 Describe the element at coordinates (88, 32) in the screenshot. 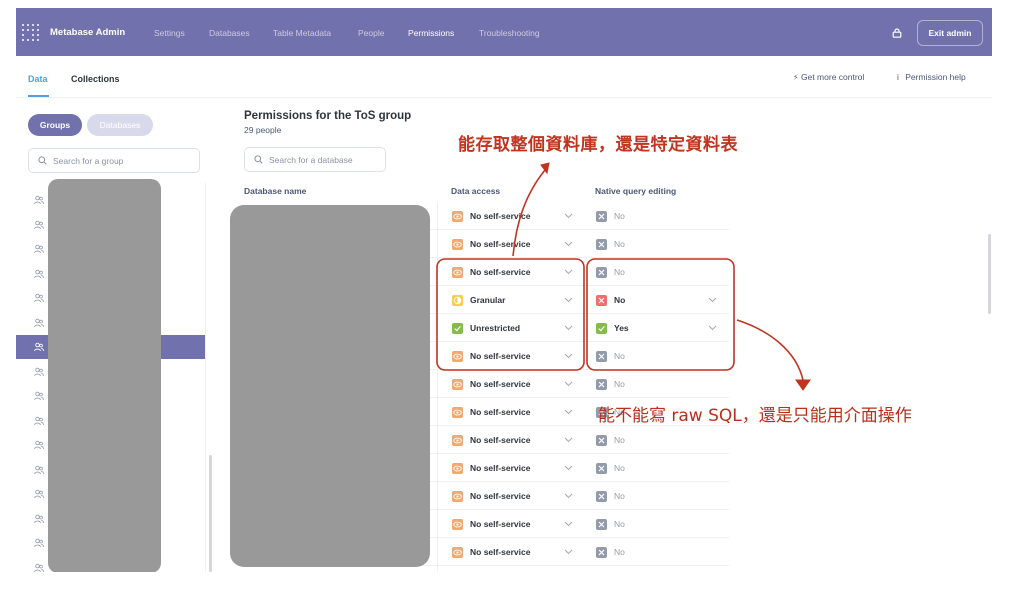

I see `brand-title: Metabase Admin` at that location.